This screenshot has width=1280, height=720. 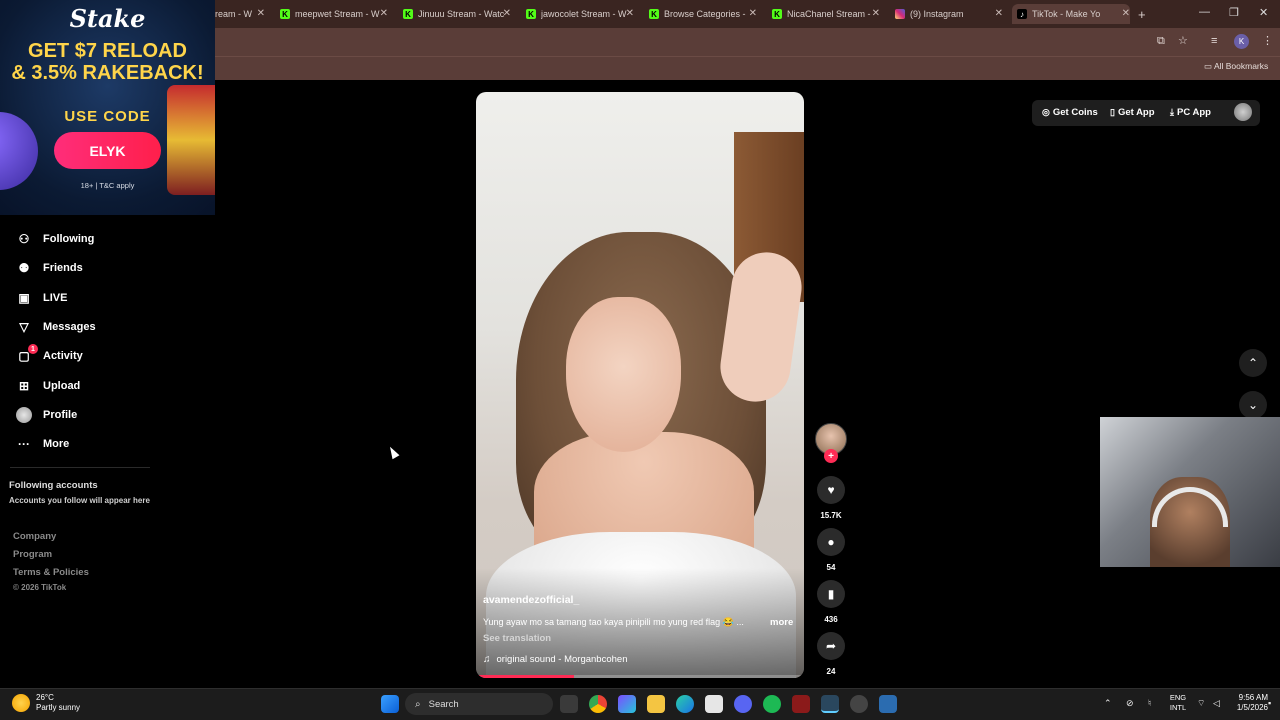 I want to click on new-tab-button: +, so click(x=1145, y=14).